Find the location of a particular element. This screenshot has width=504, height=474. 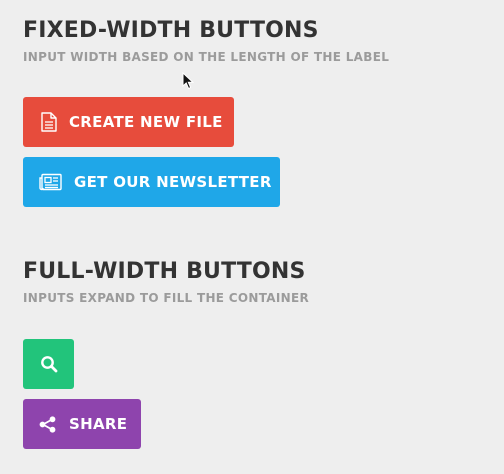

share-label: SHARE is located at coordinates (98, 423).